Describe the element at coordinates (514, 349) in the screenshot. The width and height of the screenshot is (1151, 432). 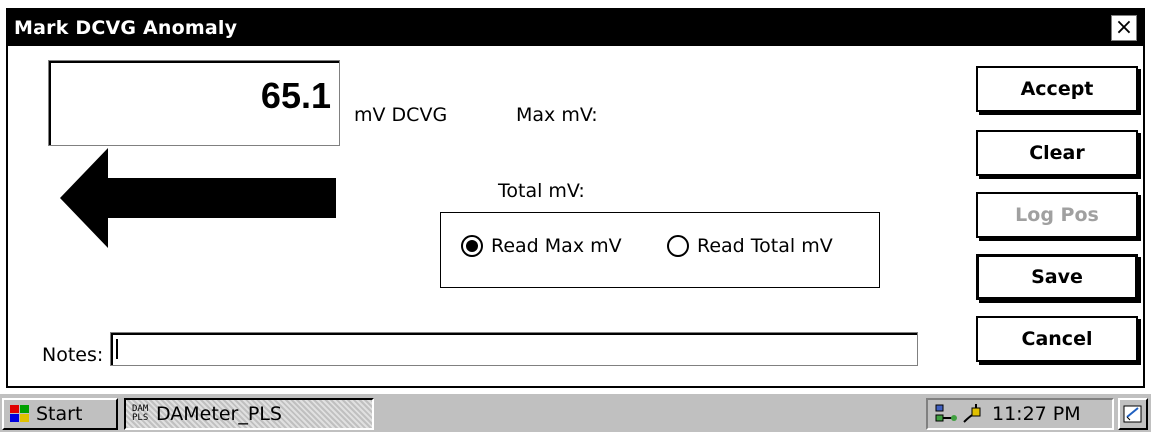
I see `notes-input` at that location.